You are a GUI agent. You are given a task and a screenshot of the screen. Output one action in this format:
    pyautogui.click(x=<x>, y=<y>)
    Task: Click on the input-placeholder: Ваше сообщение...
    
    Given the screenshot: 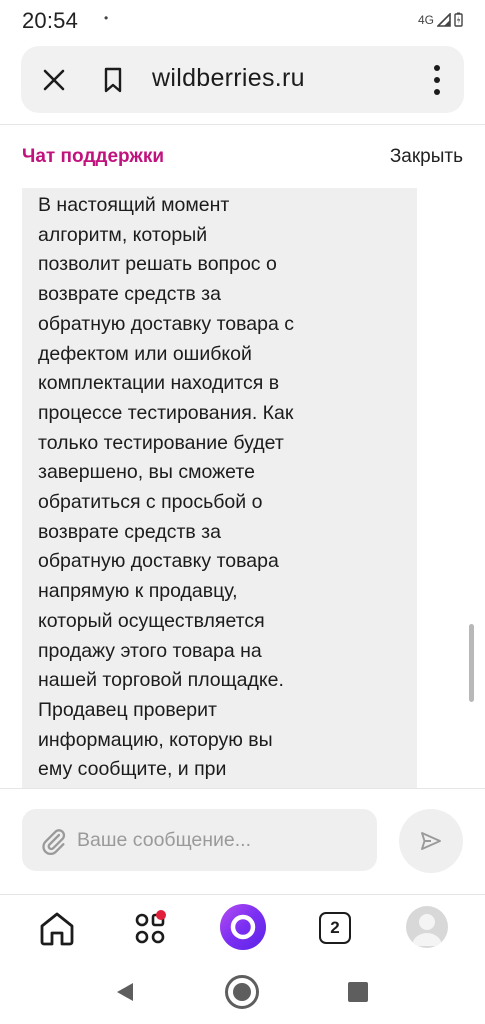 What is the action you would take?
    pyautogui.click(x=164, y=840)
    